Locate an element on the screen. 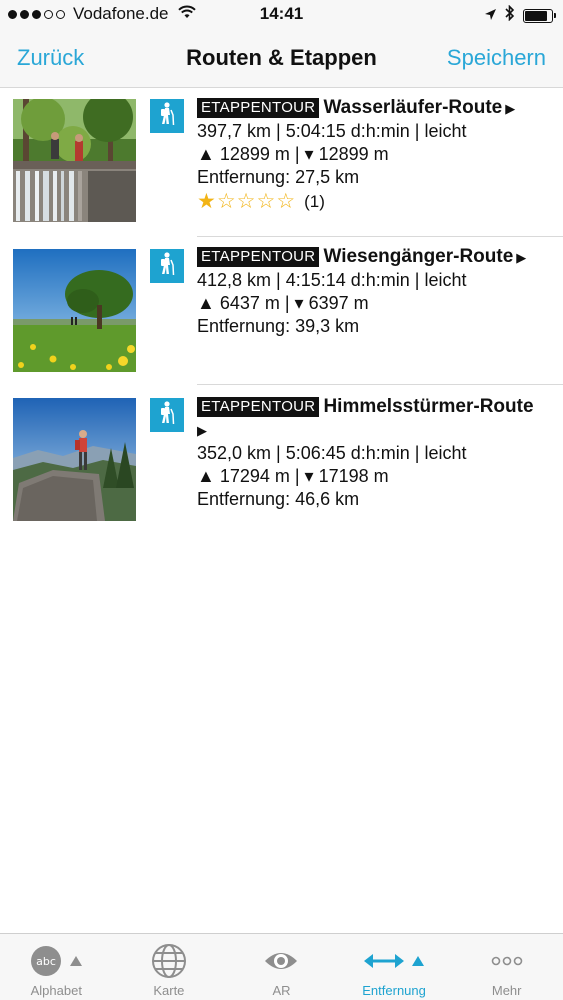 Image resolution: width=563 pixels, height=1000 pixels. route-title-line: ETAPPENTOUR Wasserläufer-Route ▶ is located at coordinates (374, 108).